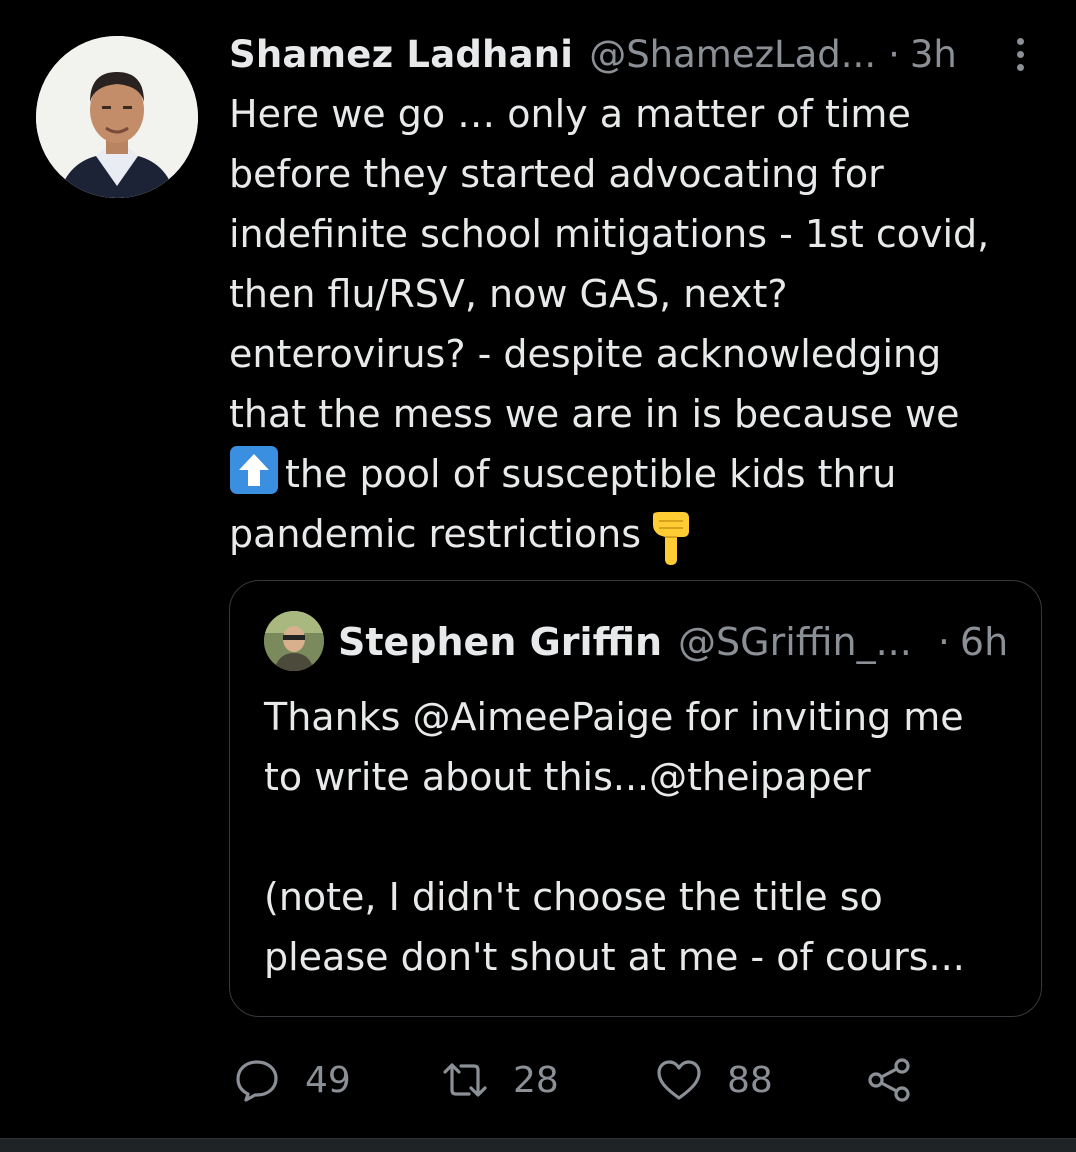 This screenshot has height=1152, width=1076. What do you see at coordinates (292, 1080) in the screenshot?
I see `reply-button: 49` at bounding box center [292, 1080].